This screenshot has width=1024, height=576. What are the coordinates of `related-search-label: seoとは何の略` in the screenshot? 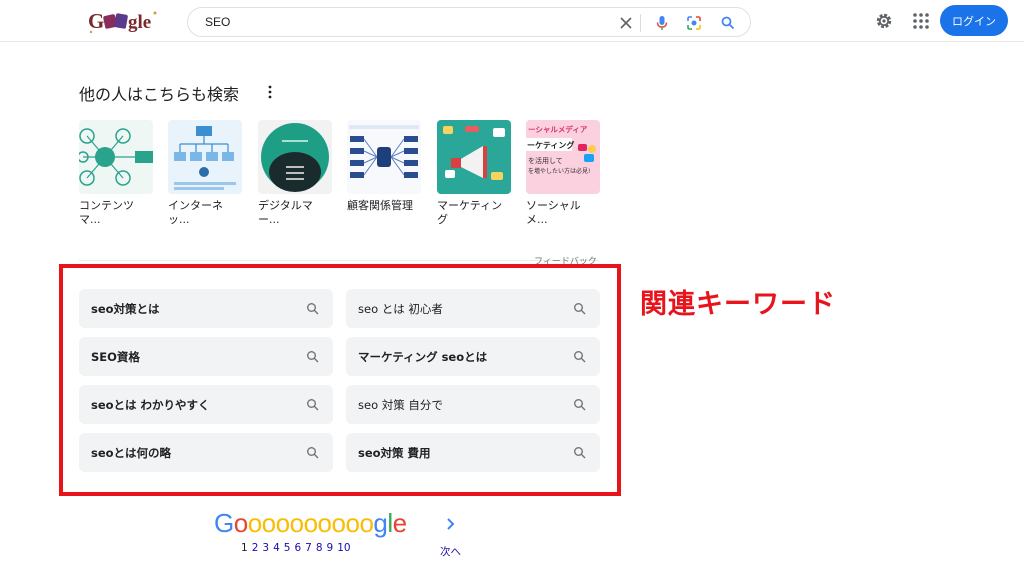 It's located at (131, 453).